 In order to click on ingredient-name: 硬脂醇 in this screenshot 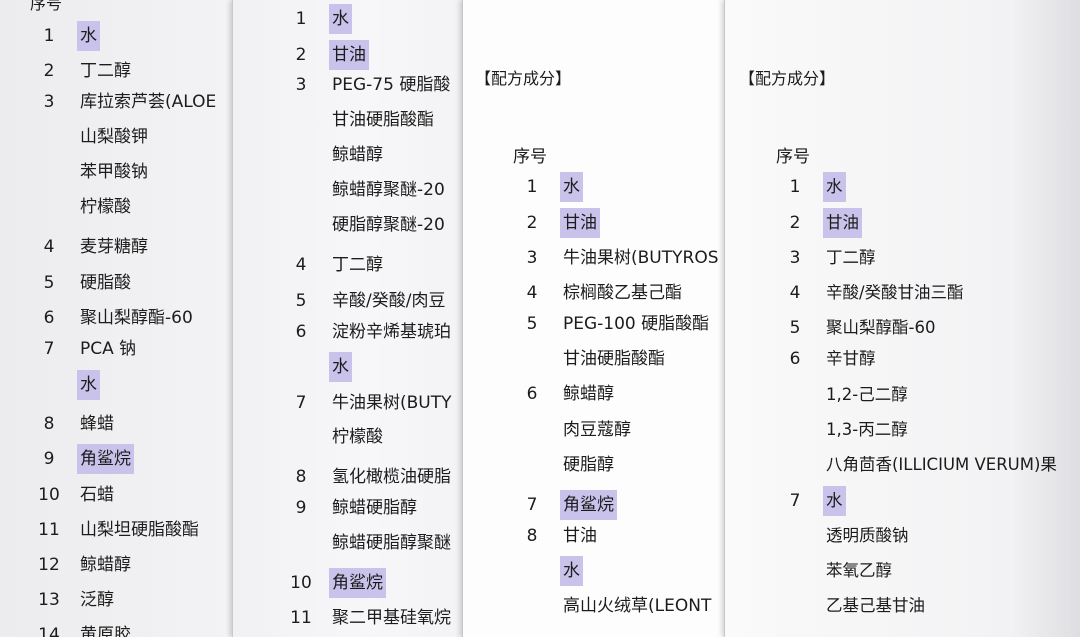, I will do `click(588, 465)`.